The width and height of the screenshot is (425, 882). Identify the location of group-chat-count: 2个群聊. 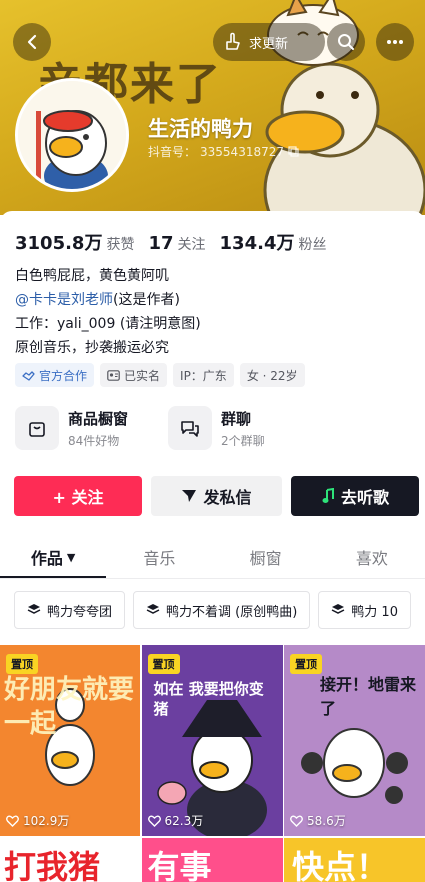
(243, 440).